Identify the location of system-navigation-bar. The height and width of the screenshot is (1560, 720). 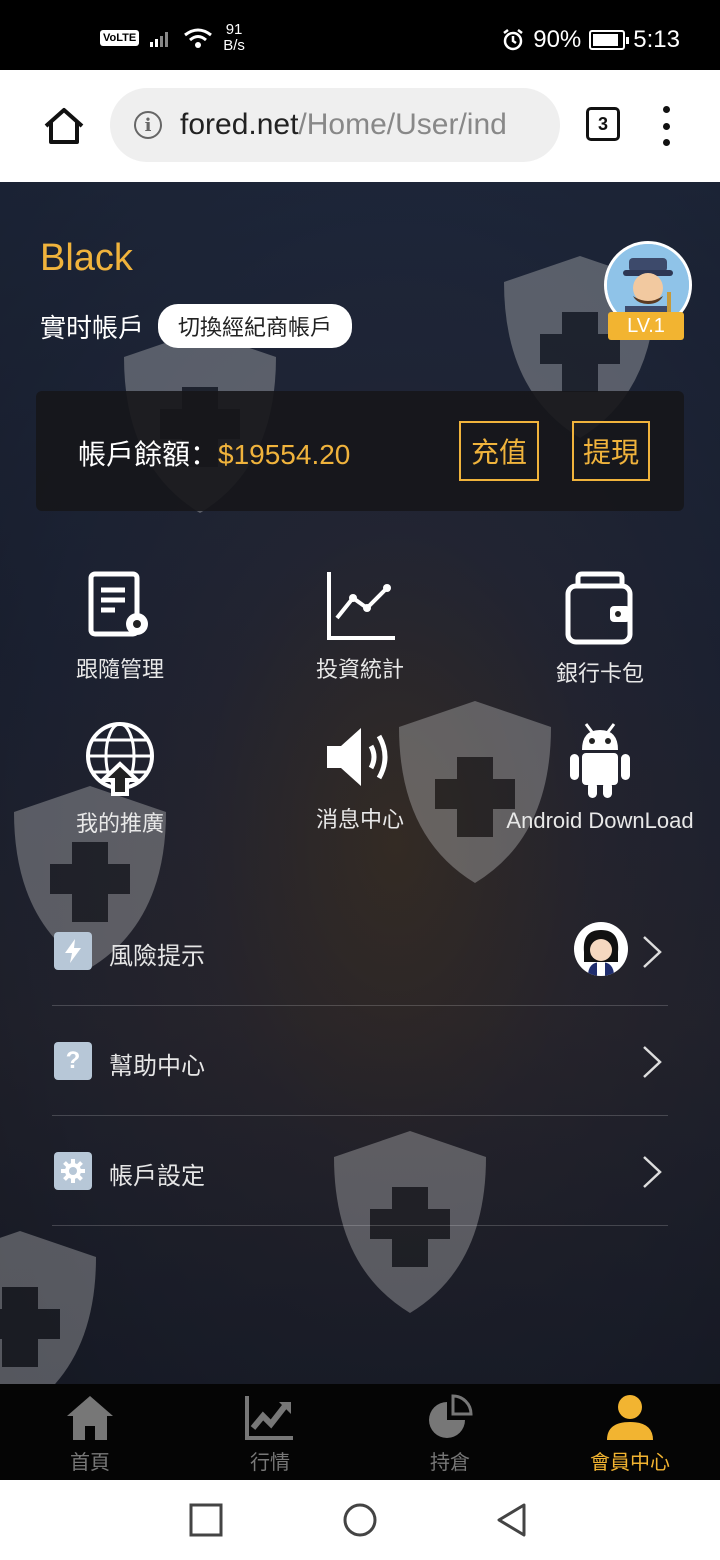
(360, 1520).